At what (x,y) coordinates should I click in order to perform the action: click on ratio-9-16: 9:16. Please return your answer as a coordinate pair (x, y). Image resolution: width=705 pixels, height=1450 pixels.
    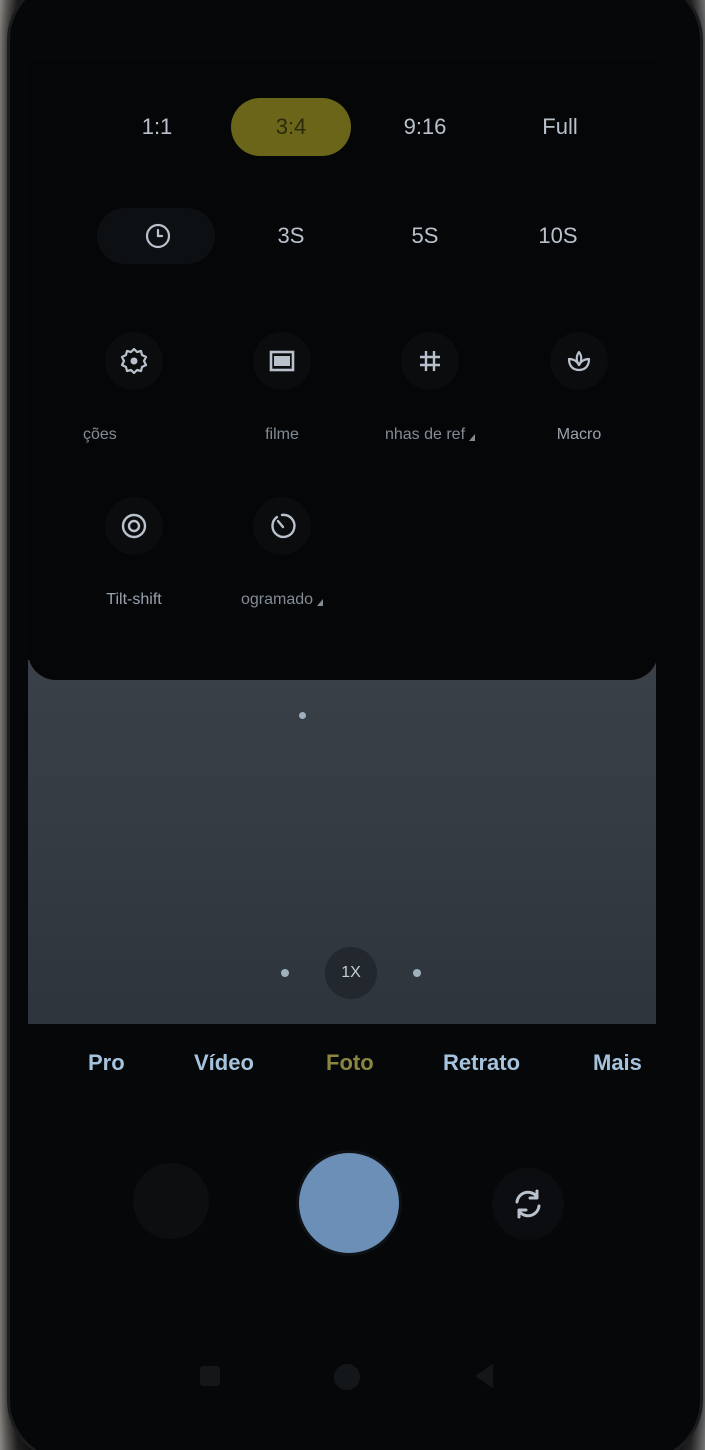
    Looking at the image, I should click on (425, 127).